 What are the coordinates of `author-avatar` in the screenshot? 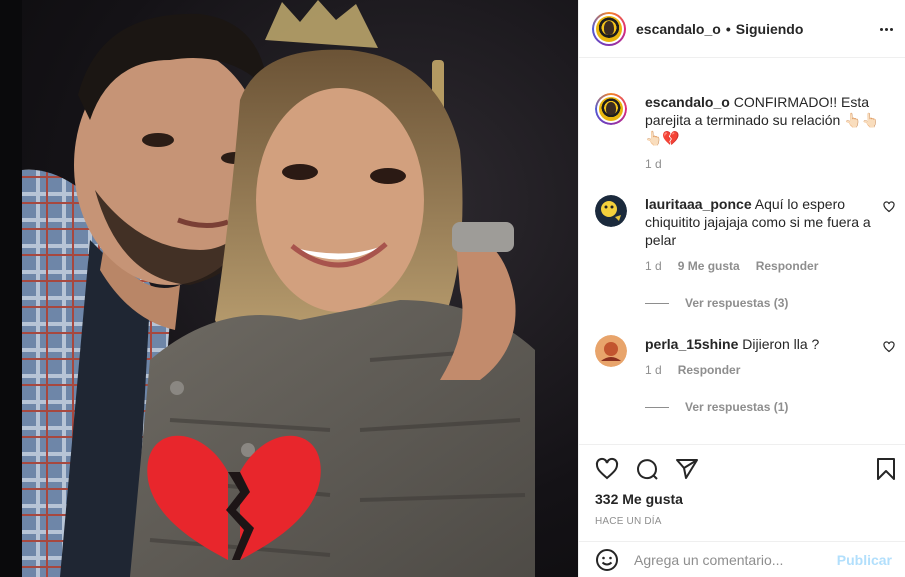 It's located at (609, 28).